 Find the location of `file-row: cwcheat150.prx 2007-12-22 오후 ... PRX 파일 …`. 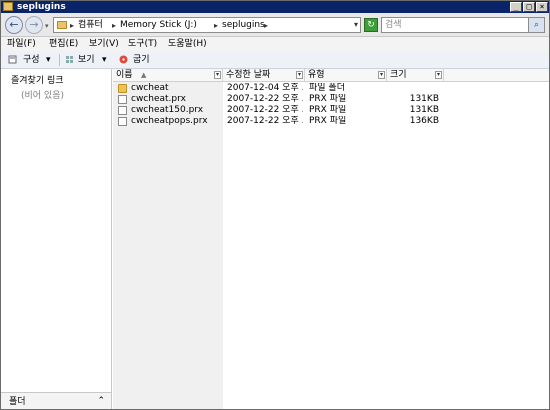

file-row: cwcheat150.prx 2007-12-22 오후 ... PRX 파일 … is located at coordinates (331, 110).